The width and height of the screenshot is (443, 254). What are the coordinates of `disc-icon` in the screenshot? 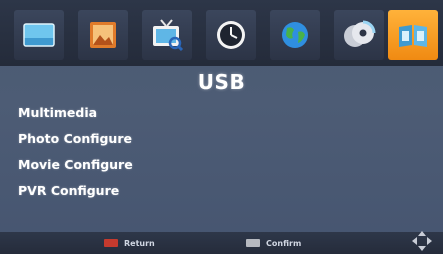 It's located at (360, 33).